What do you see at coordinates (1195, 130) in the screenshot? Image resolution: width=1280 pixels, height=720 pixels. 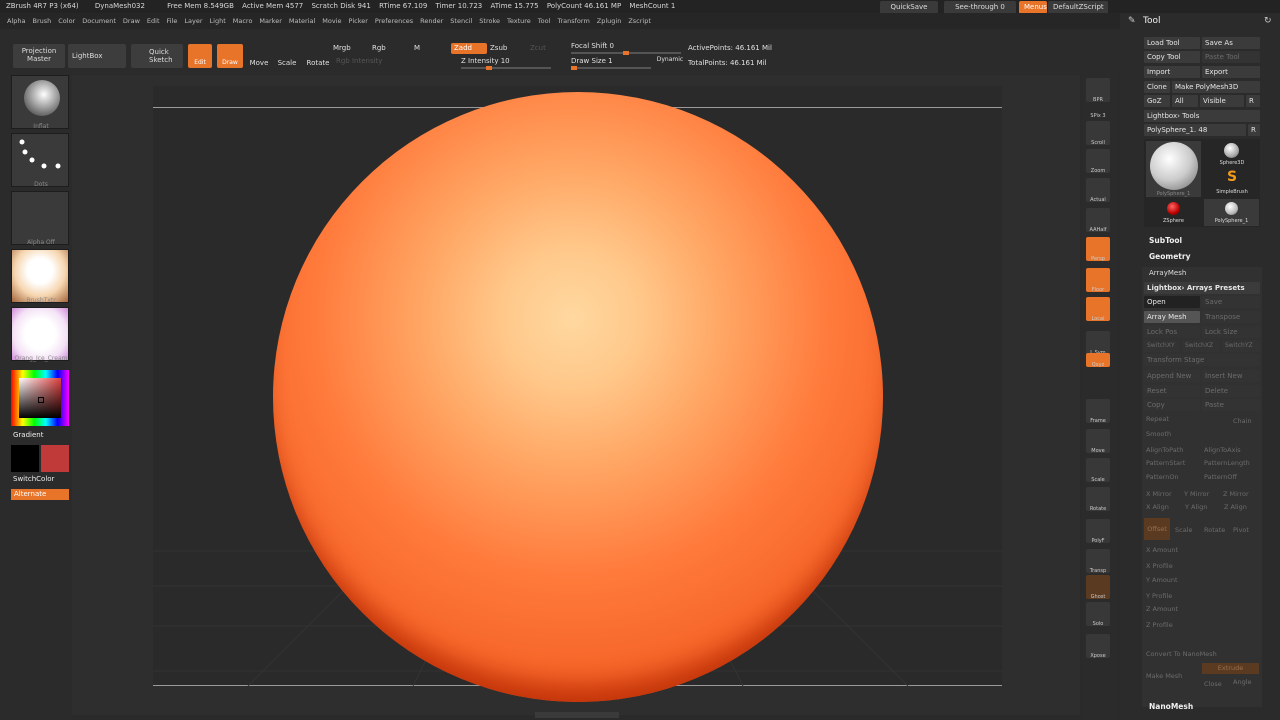 I see `current-tool-slider: PolySphere_1. 48` at bounding box center [1195, 130].